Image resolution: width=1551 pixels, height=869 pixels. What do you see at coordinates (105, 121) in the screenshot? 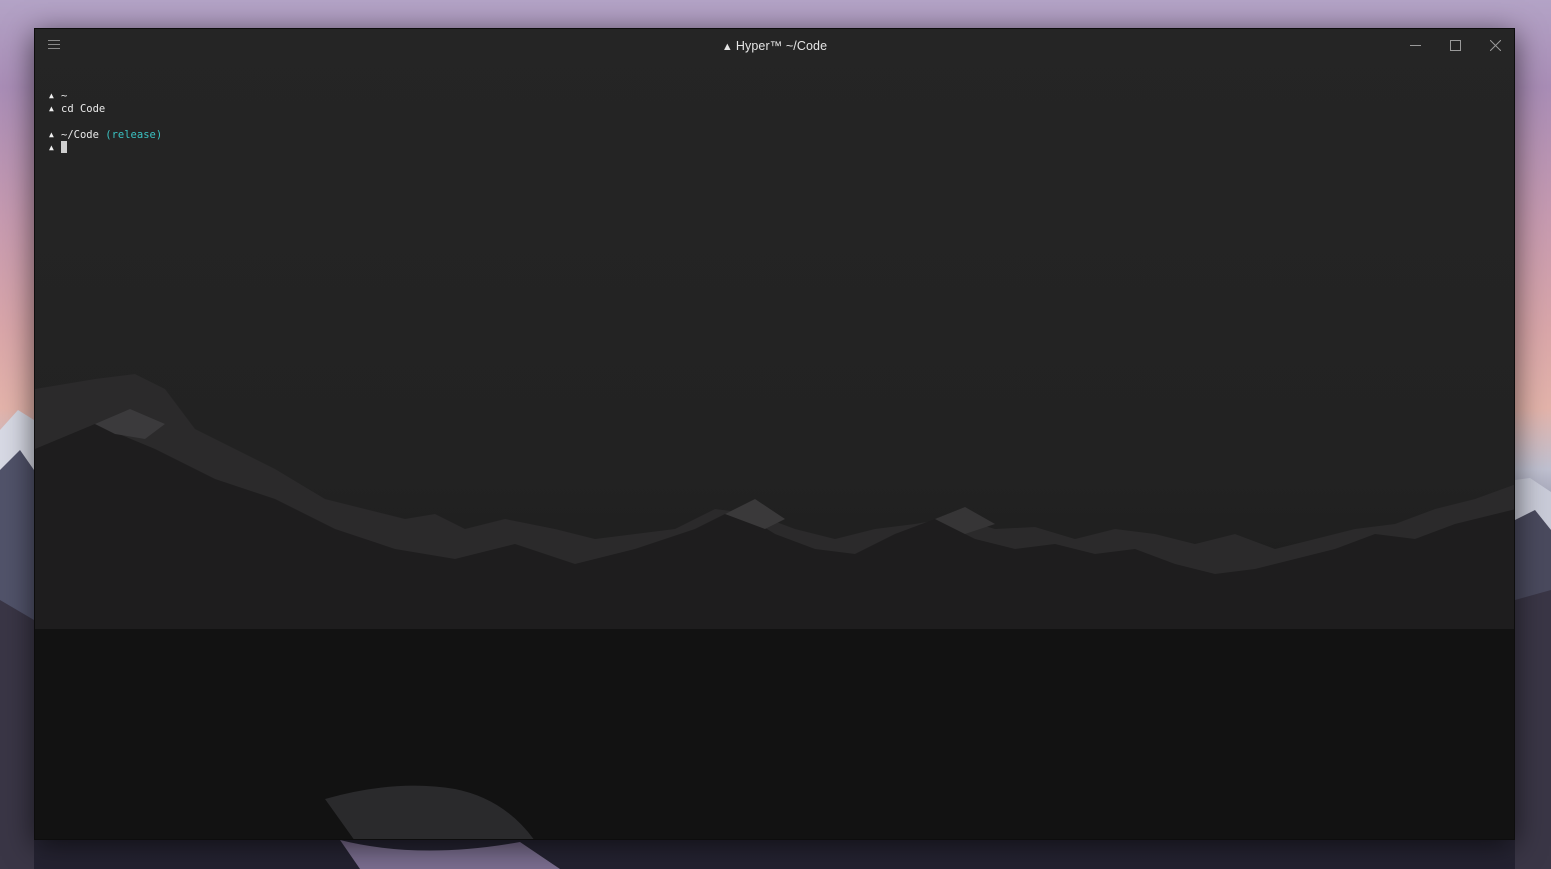
I see `terminal-output: ▲ ~ ▲ cd Code ▲ ~/Code (release) ▲` at bounding box center [105, 121].